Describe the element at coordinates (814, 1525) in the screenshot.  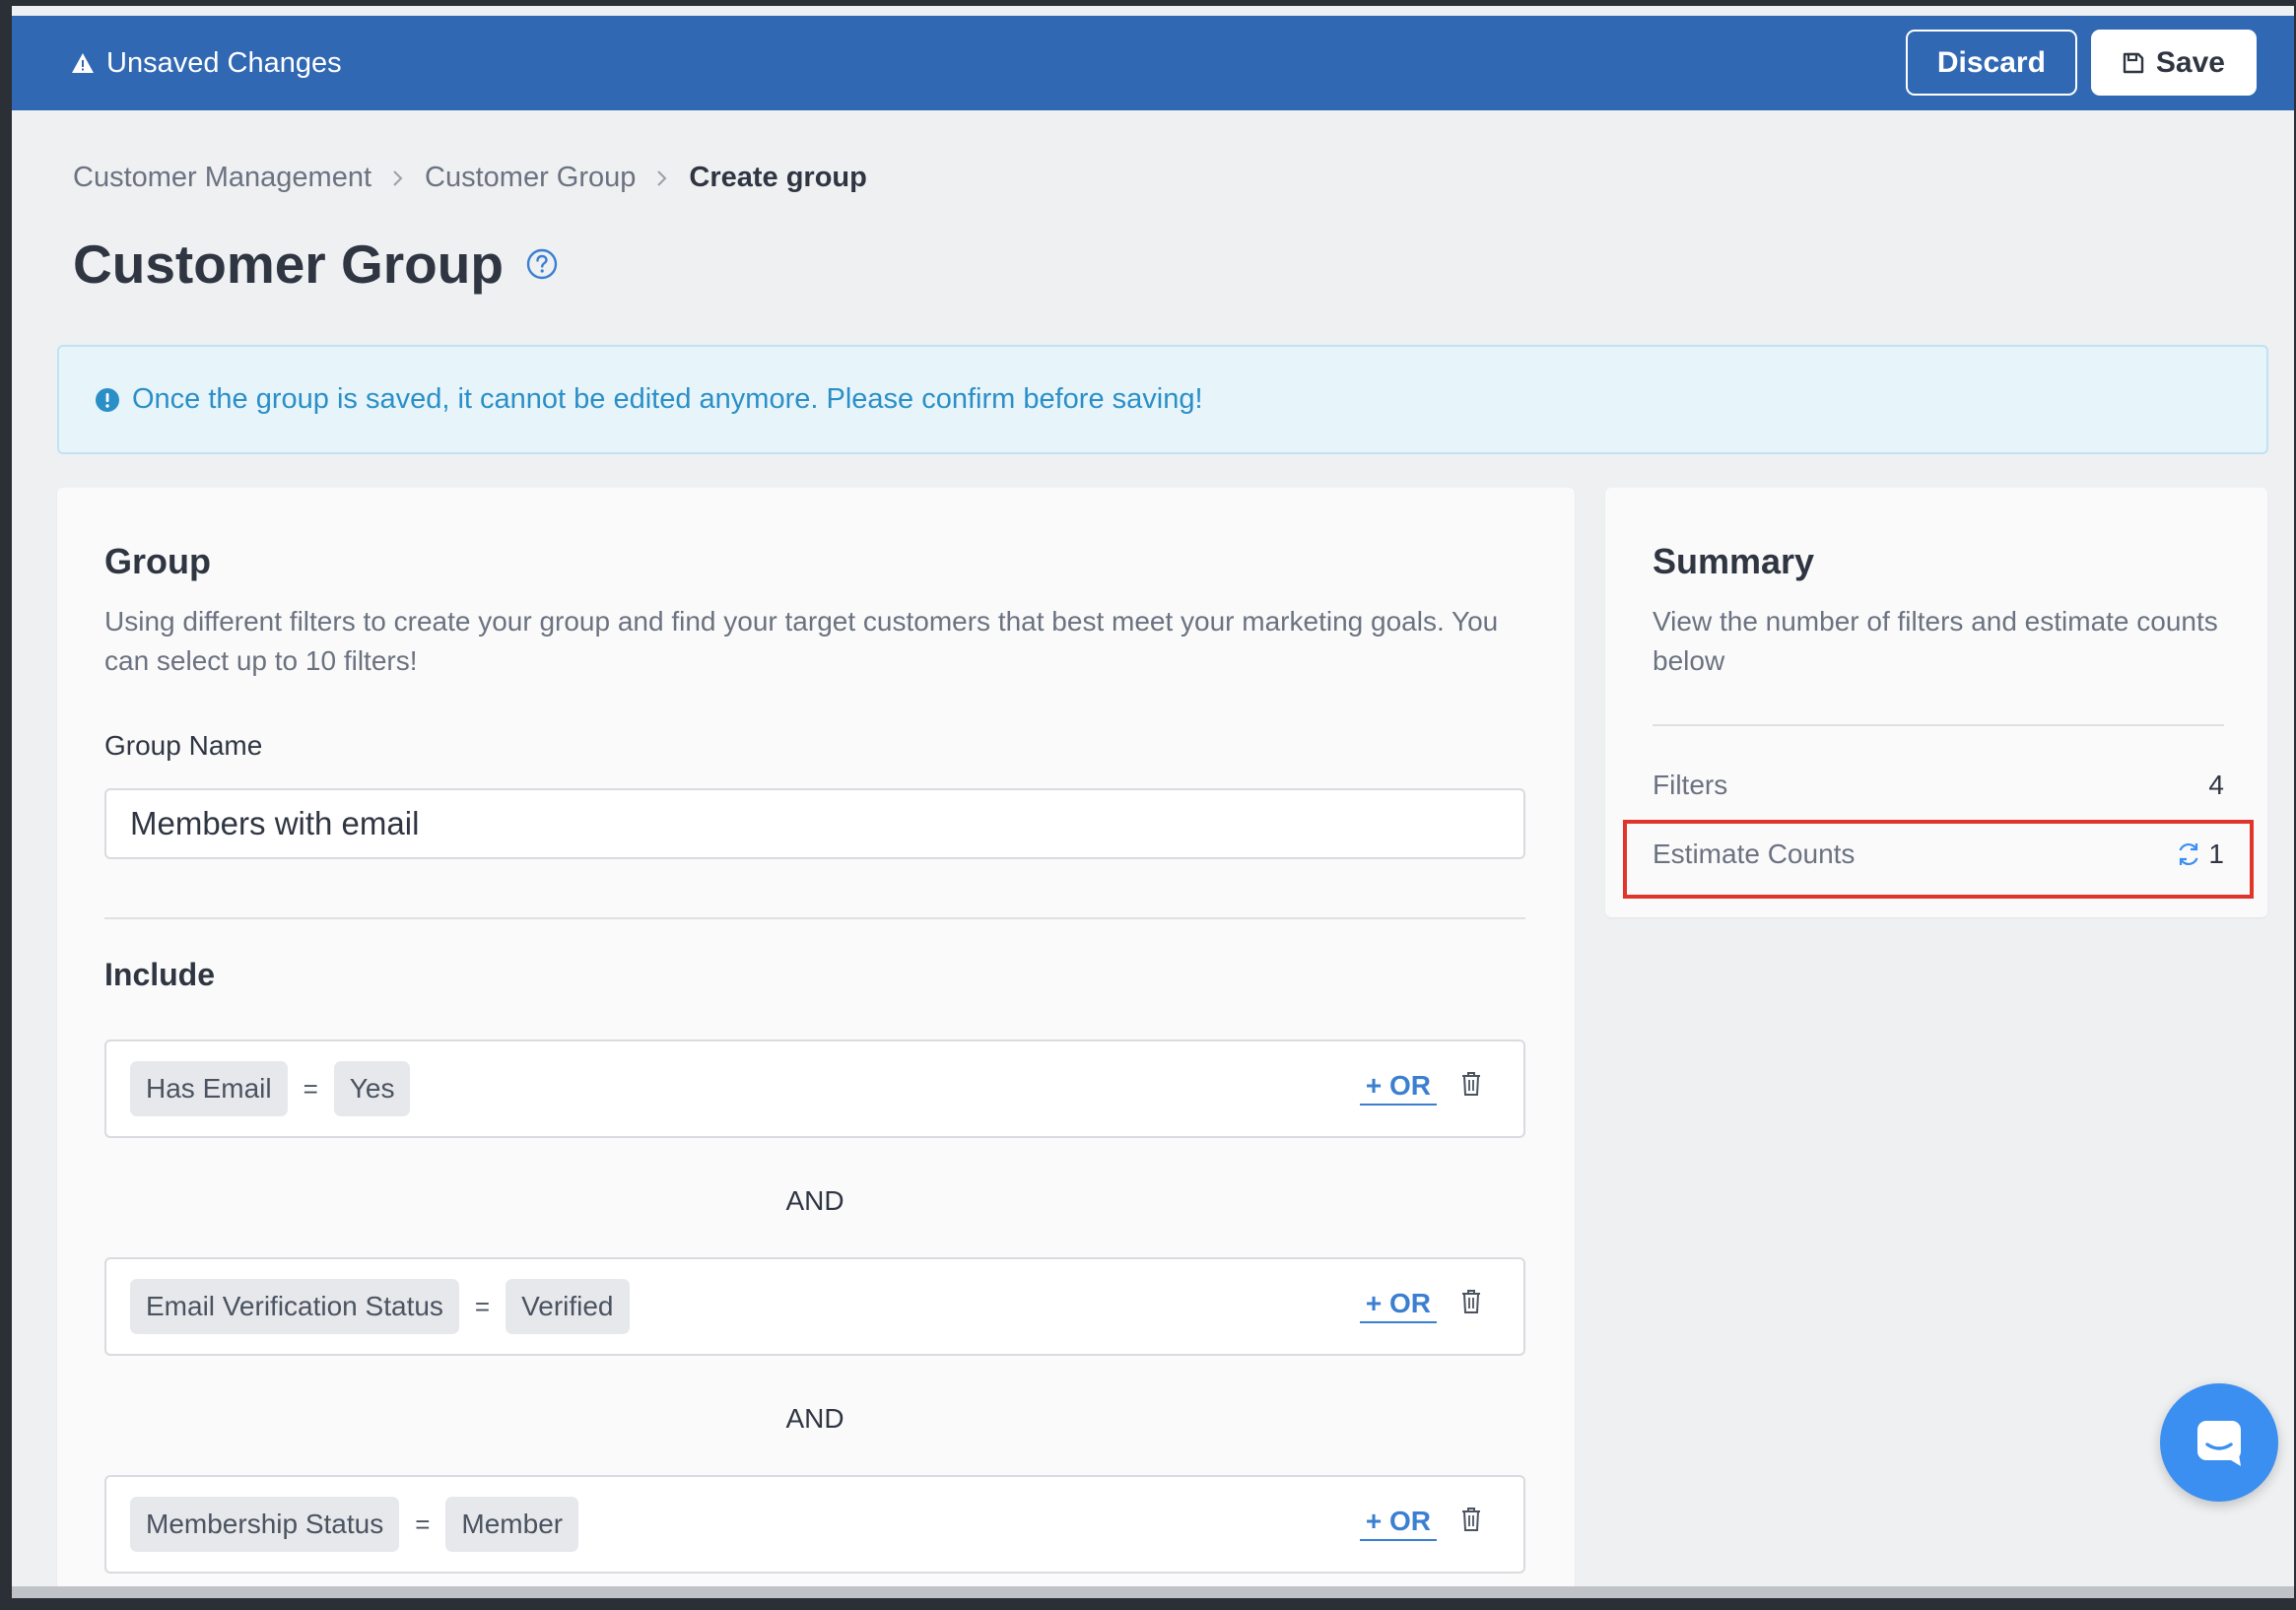
I see `filter-rule: Membership Status = Member + OR` at that location.